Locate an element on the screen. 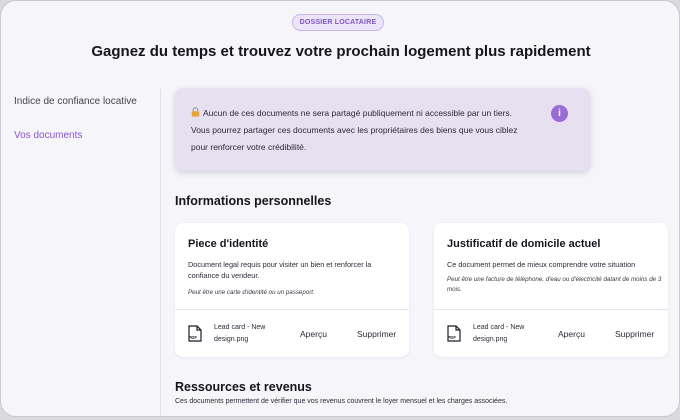 This screenshot has height=420, width=680. lock-icon is located at coordinates (195, 112).